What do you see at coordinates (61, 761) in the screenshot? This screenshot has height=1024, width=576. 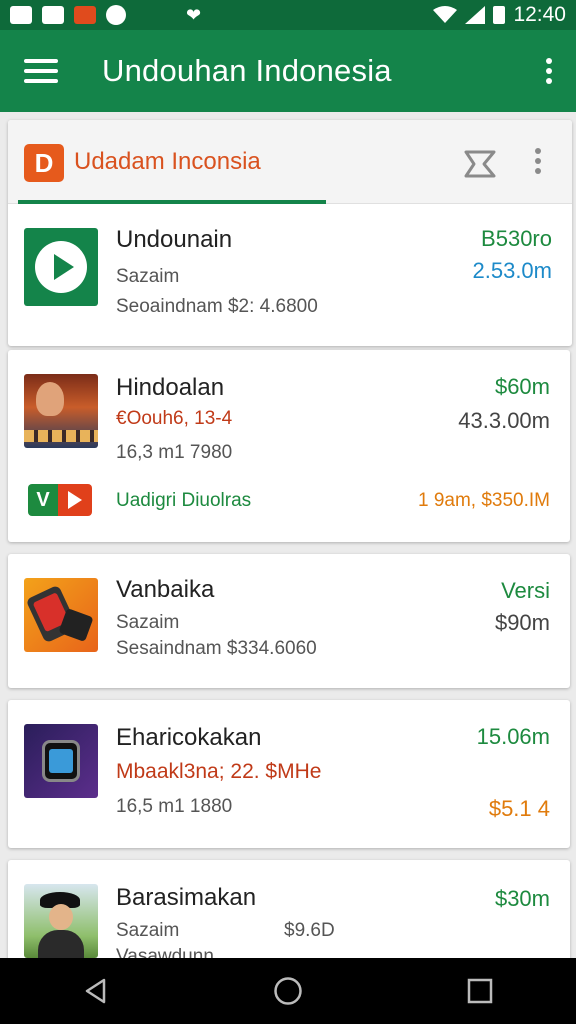 I see `watch-thumbnail` at bounding box center [61, 761].